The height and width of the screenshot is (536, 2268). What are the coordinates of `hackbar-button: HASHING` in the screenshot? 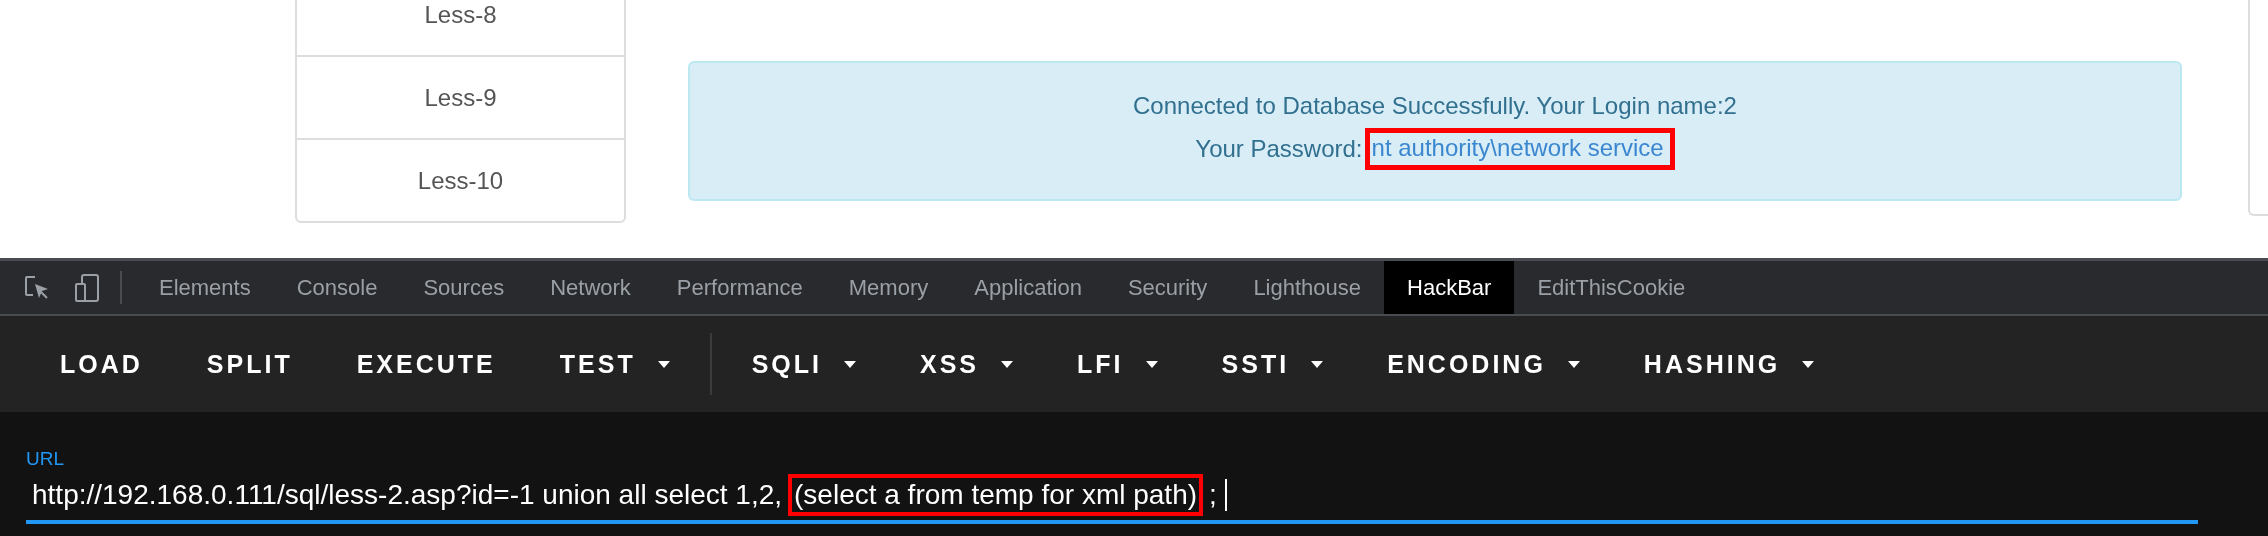 It's located at (1729, 364).